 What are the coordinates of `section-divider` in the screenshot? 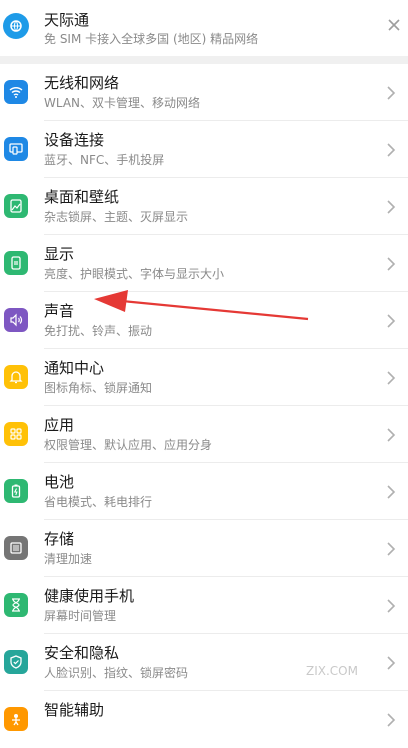 It's located at (204, 60).